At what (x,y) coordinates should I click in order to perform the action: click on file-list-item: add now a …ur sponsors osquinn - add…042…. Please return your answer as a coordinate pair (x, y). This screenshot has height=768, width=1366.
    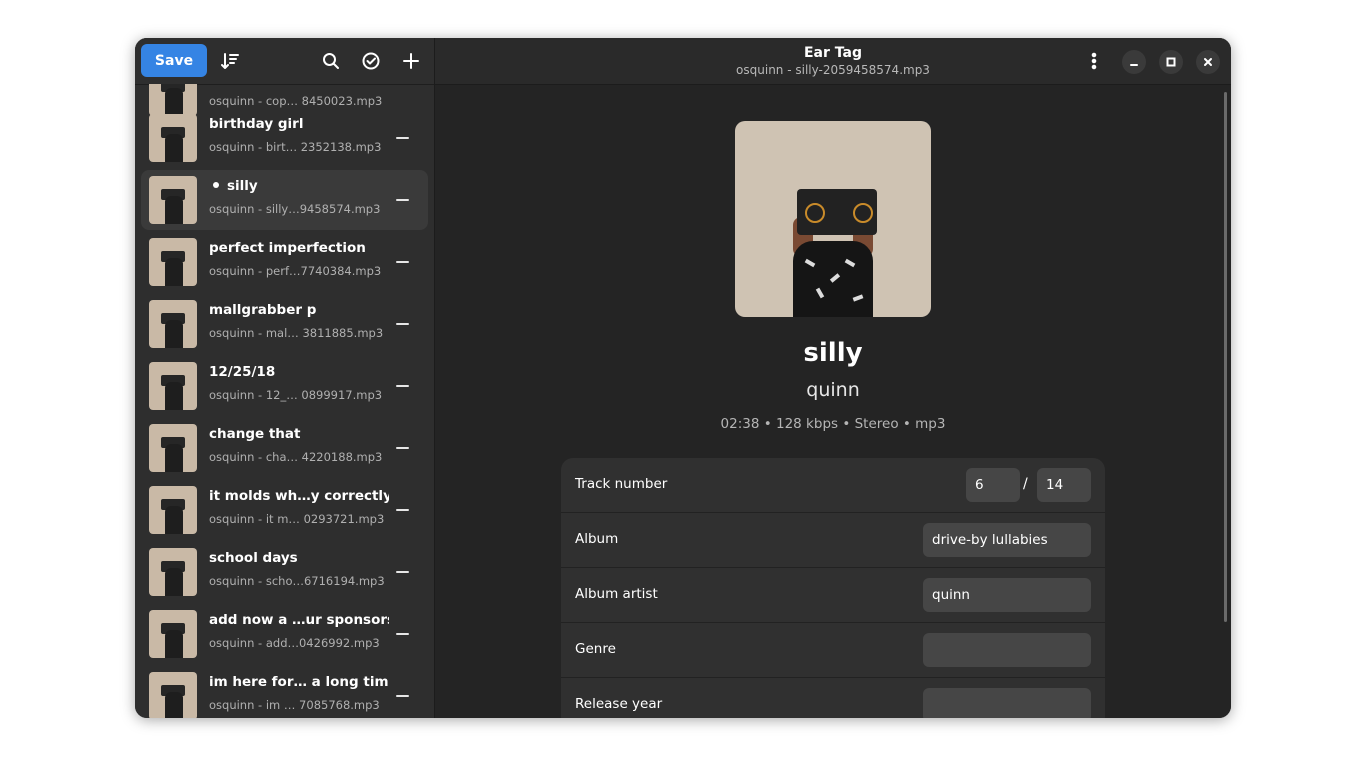
    Looking at the image, I should click on (284, 634).